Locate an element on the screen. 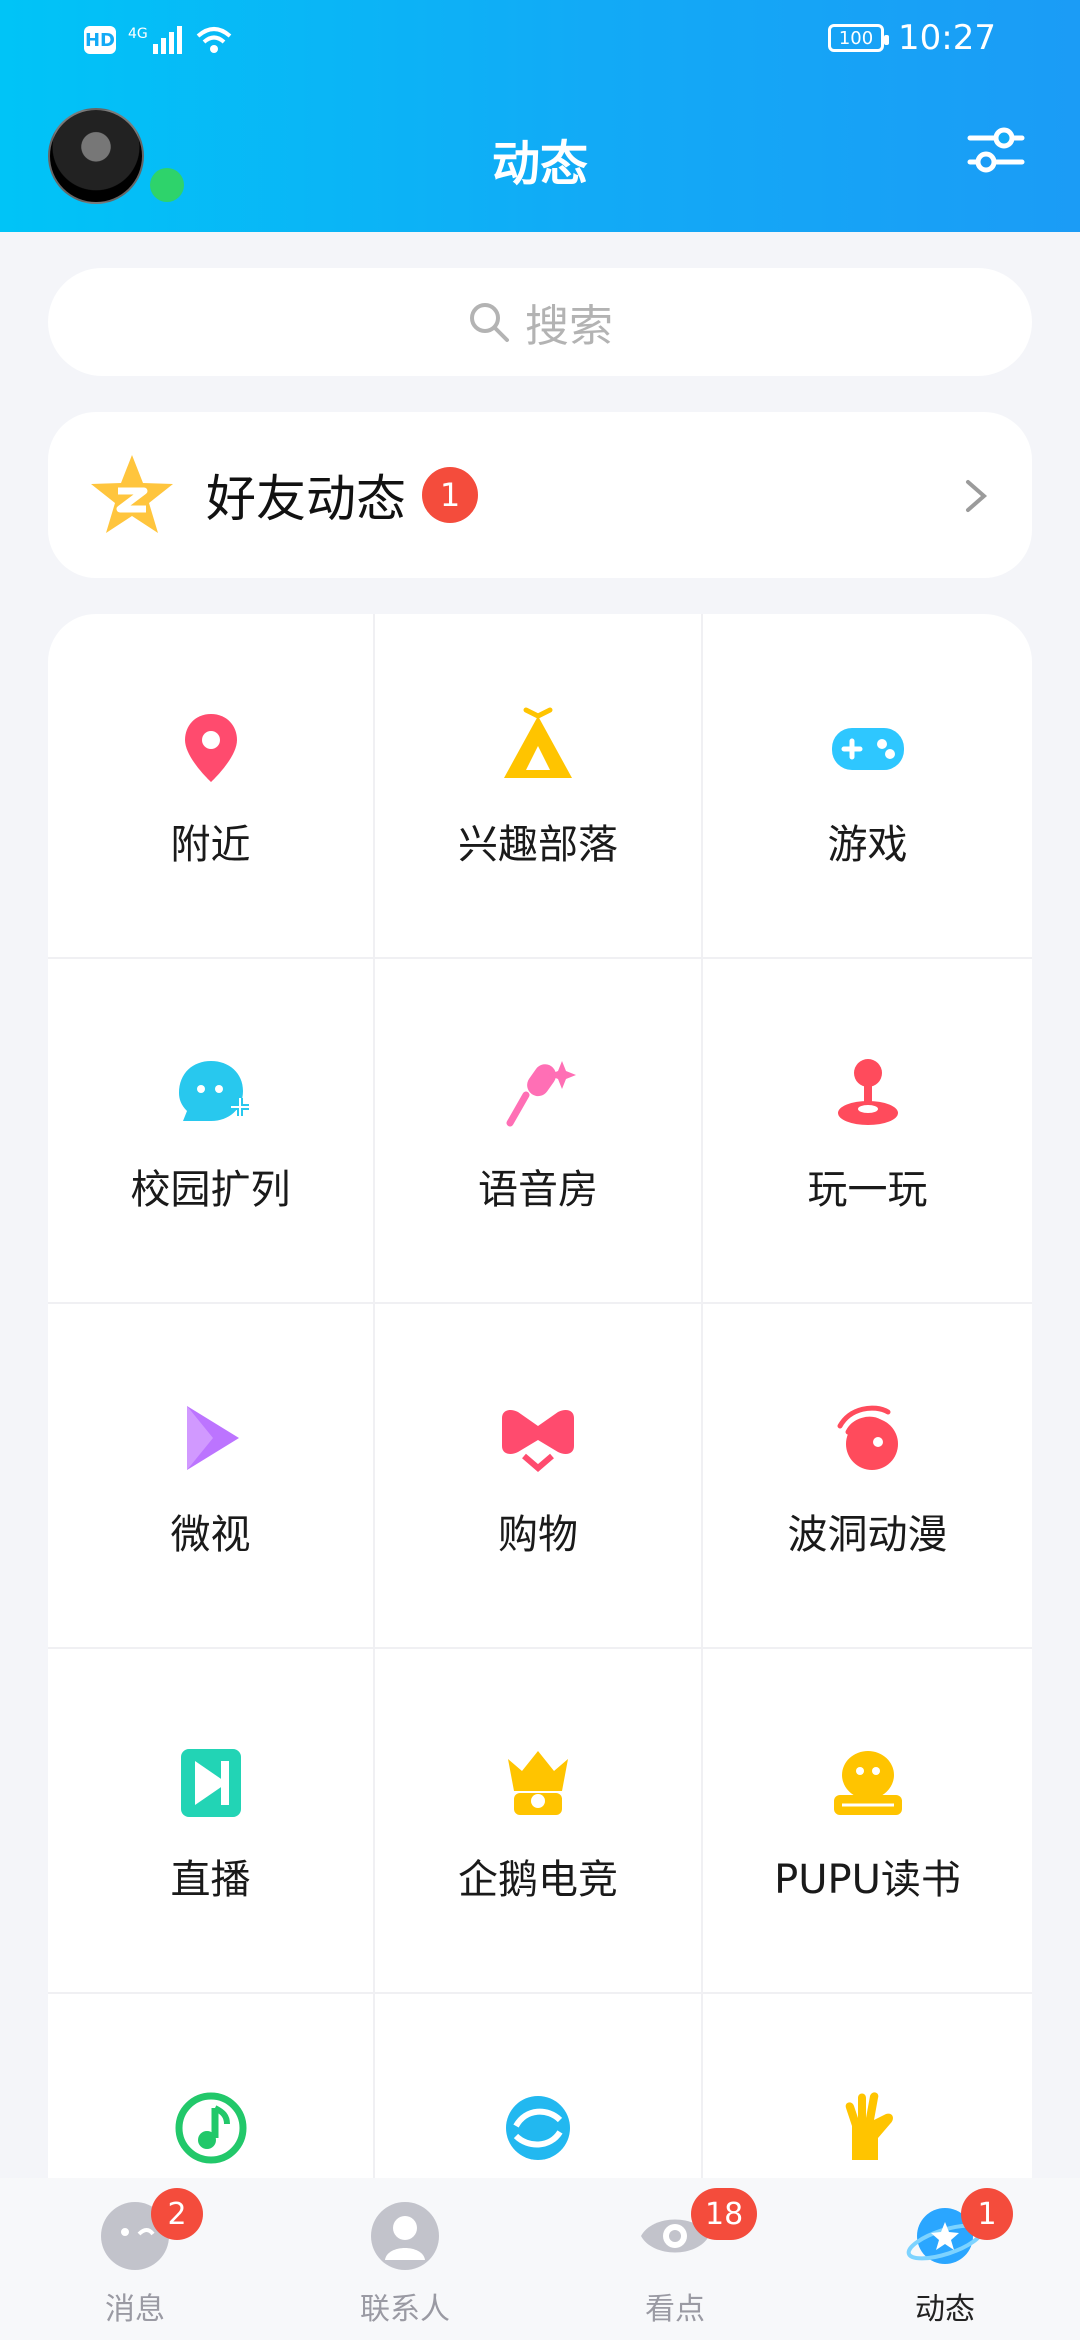 The image size is (1080, 2340). friend-feed-badge: 1 is located at coordinates (450, 495).